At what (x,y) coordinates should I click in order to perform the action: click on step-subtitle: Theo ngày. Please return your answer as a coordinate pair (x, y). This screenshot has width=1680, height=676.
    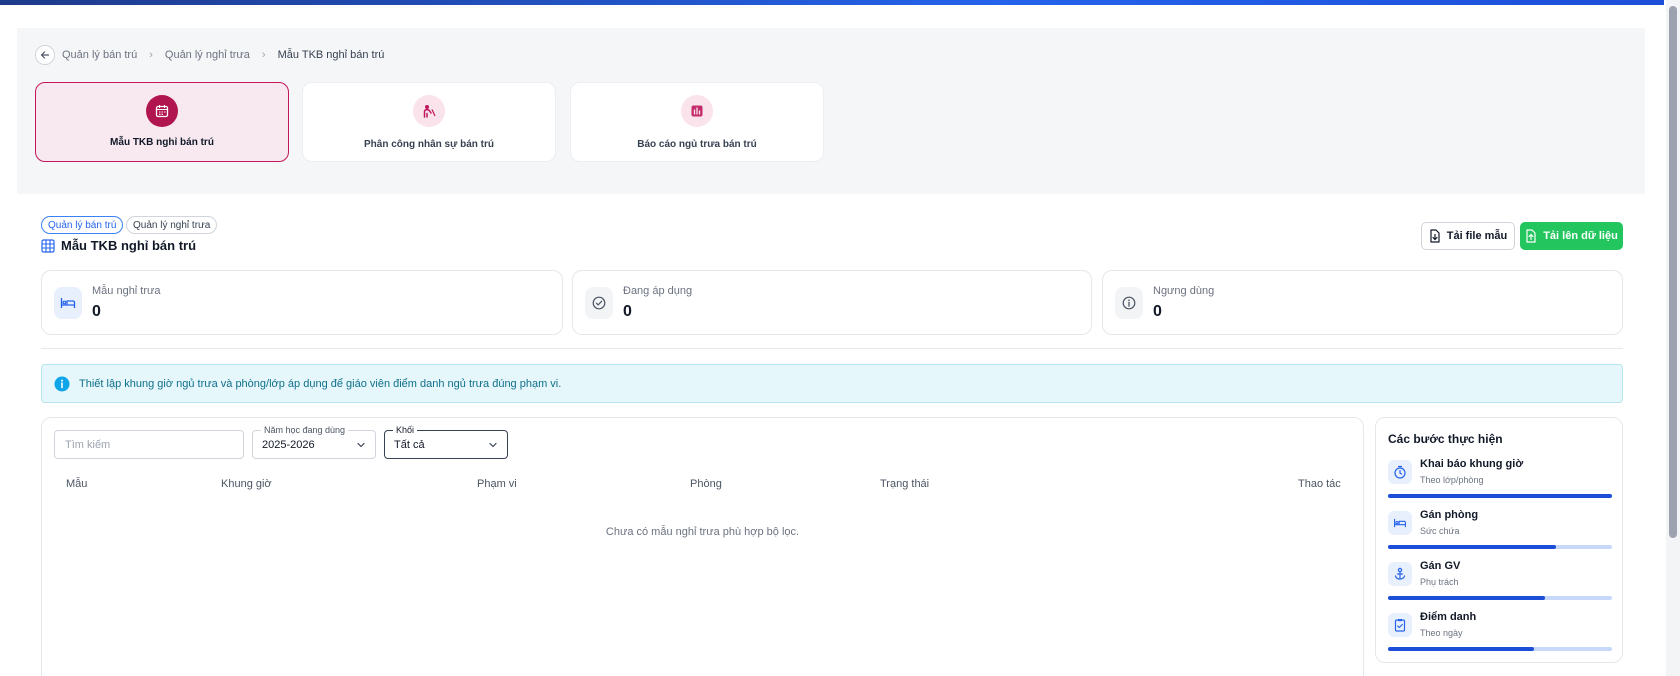
    Looking at the image, I should click on (1441, 633).